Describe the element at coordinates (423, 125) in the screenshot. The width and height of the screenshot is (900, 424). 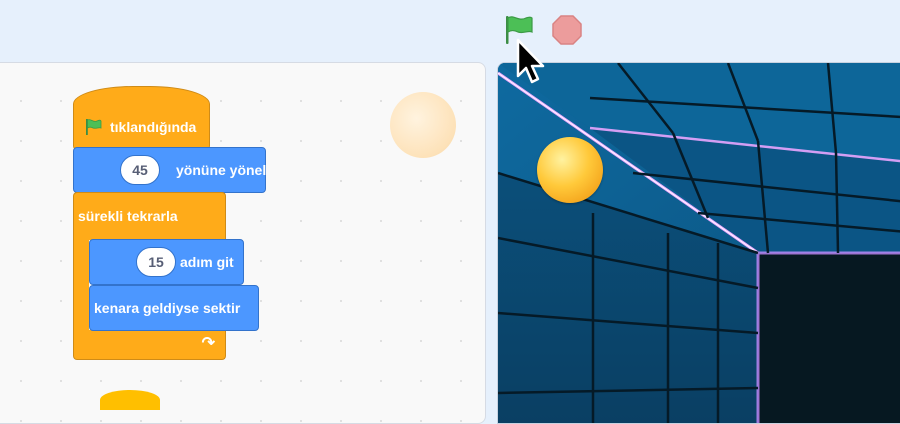
I see `sprite-ghost-icon` at that location.